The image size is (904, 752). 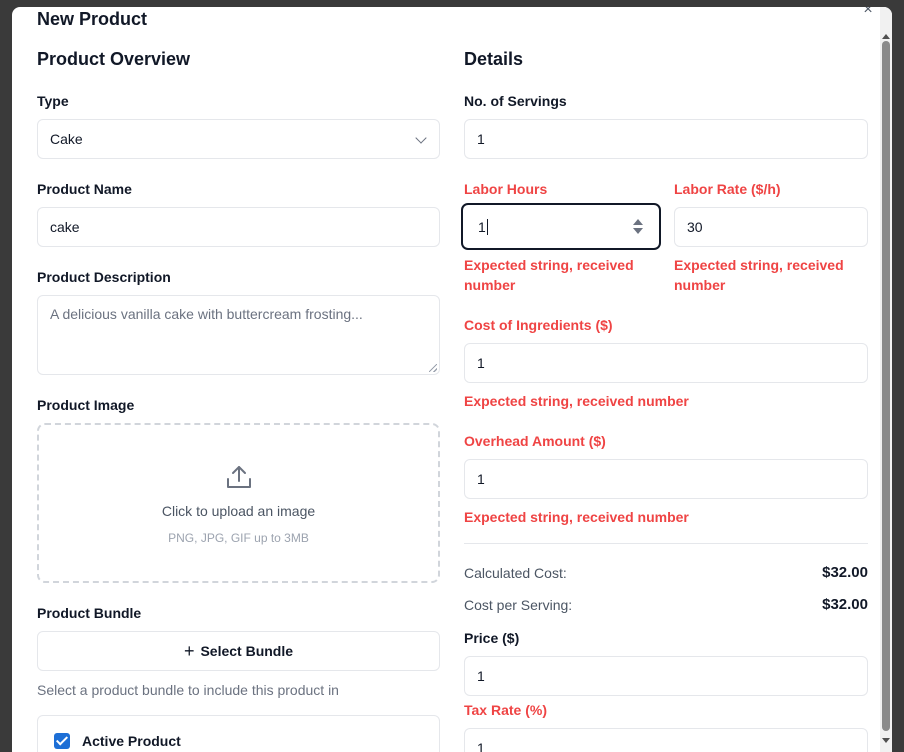 What do you see at coordinates (845, 604) in the screenshot?
I see `cost-per-serving-value: $32.00` at bounding box center [845, 604].